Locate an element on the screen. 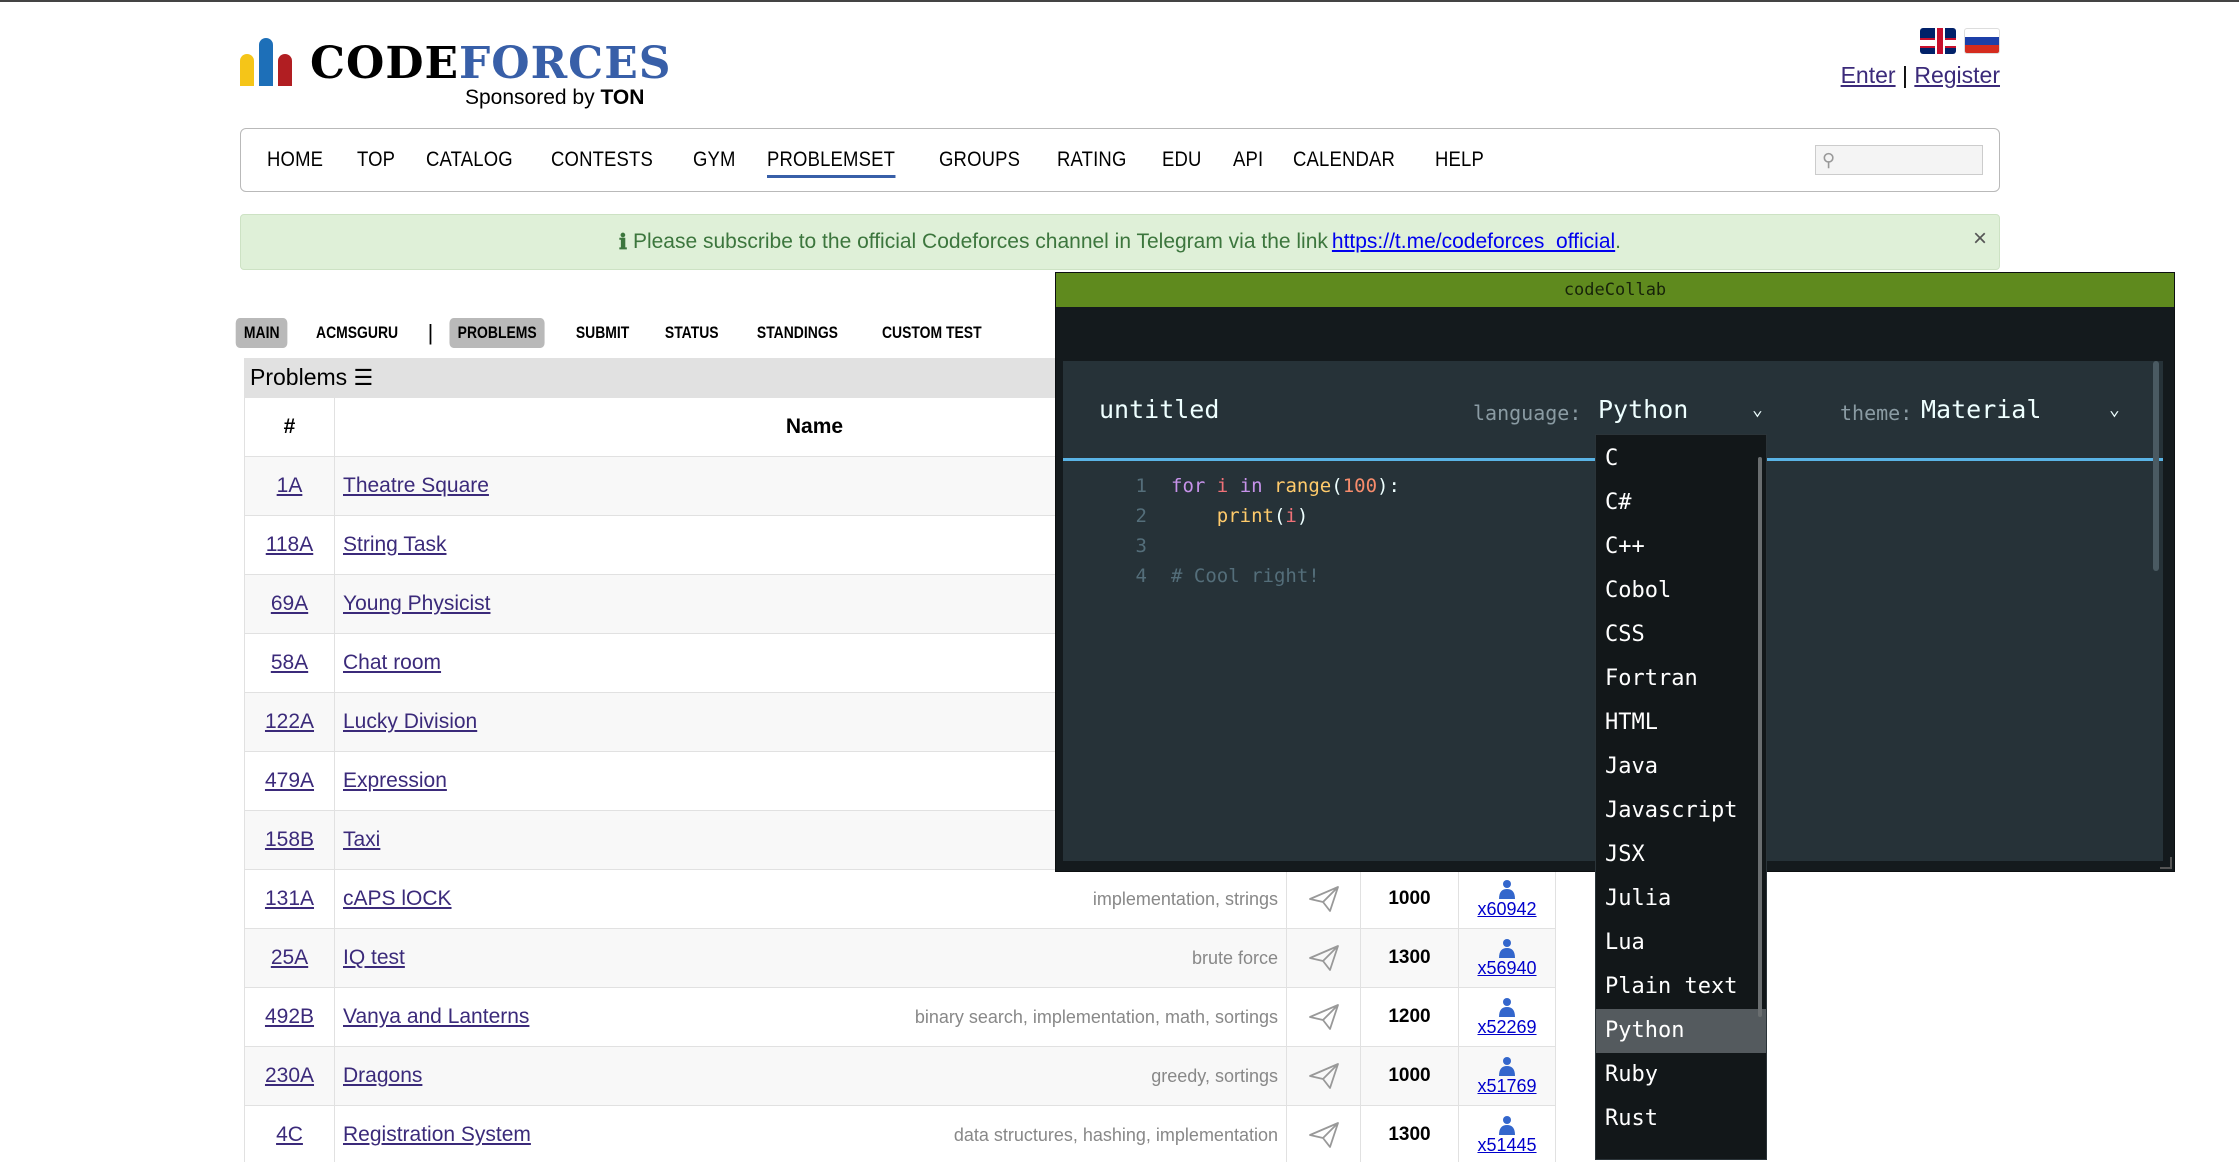 This screenshot has height=1162, width=2239. language-option: Lua is located at coordinates (1681, 943).